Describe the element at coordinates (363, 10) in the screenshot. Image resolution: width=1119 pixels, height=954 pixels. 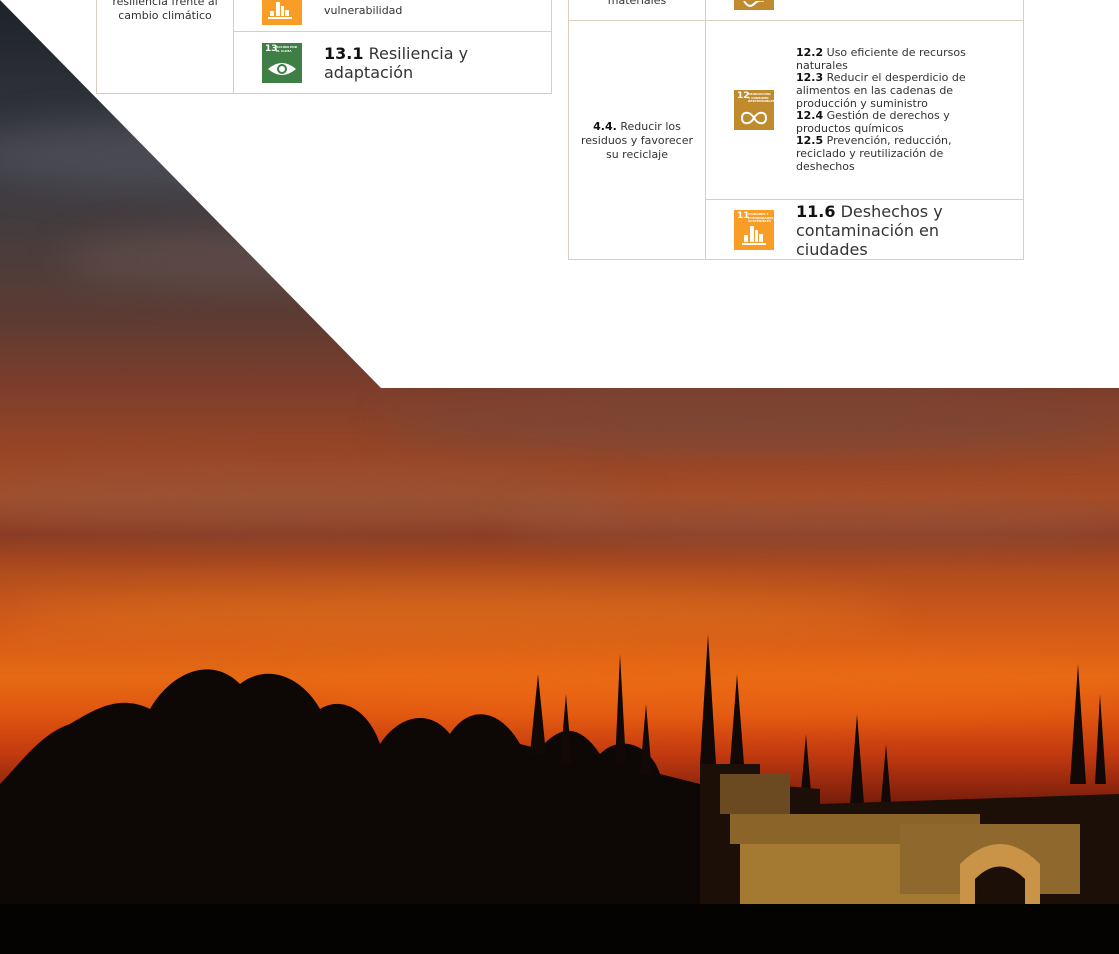
I see `goal-text-11: vulnerabilidad` at that location.